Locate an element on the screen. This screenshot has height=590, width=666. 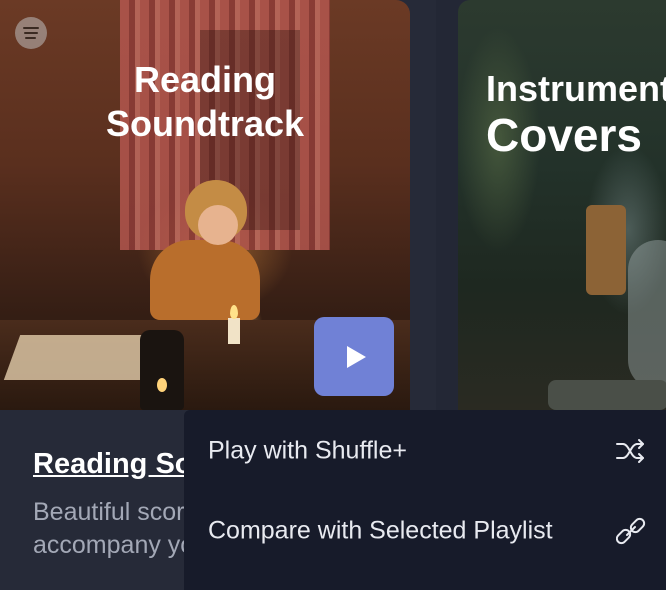
link-icon is located at coordinates (631, 531).